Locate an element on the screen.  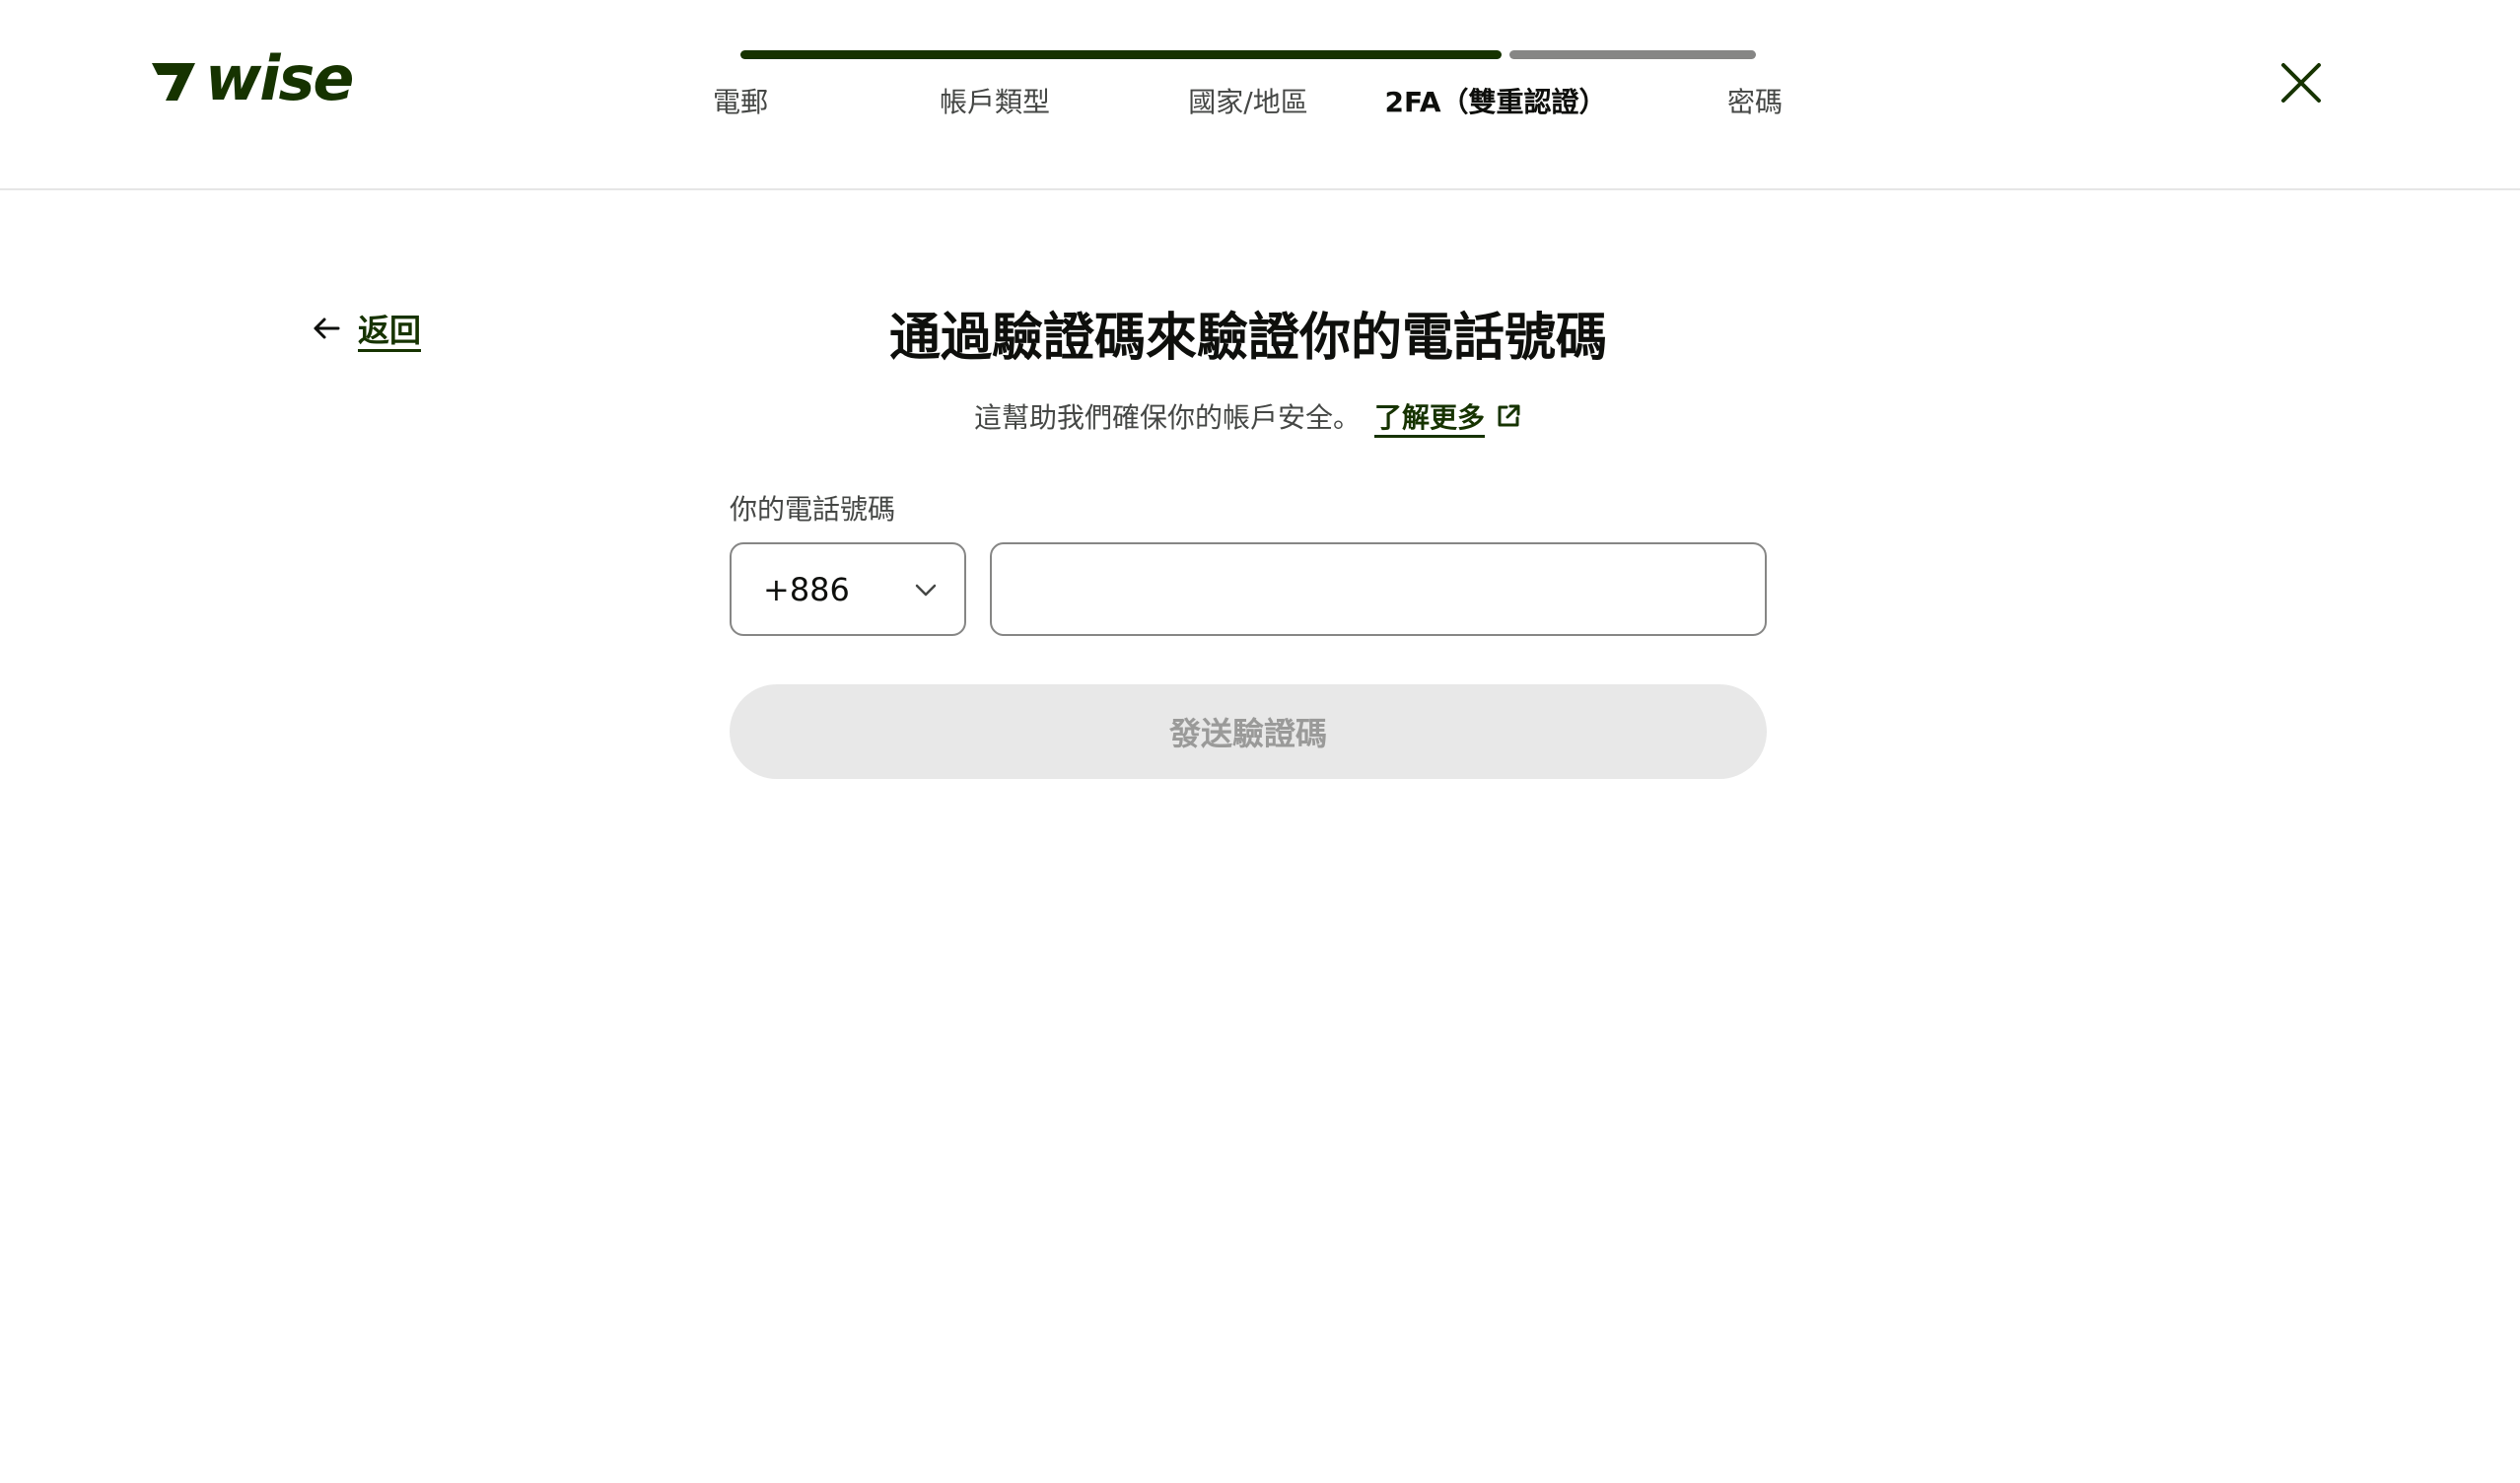
step-2fa: 2FA（雙重認證） is located at coordinates (1495, 102).